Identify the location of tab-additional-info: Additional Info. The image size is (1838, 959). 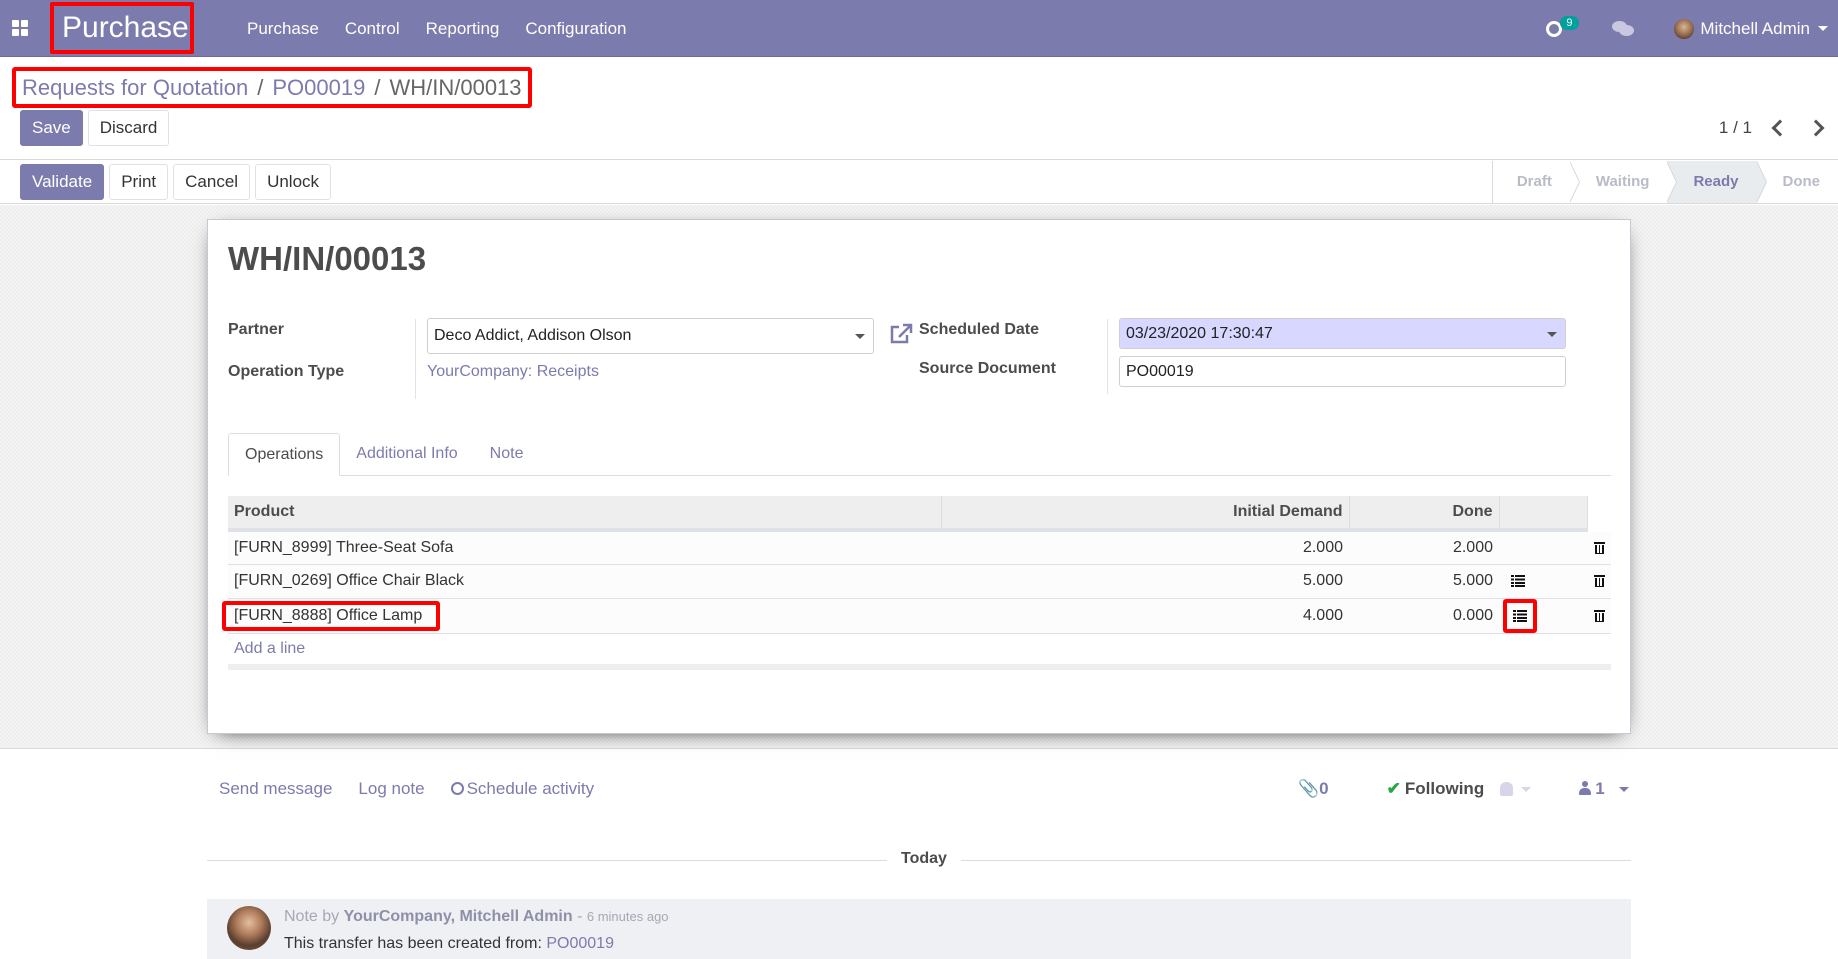
(406, 454).